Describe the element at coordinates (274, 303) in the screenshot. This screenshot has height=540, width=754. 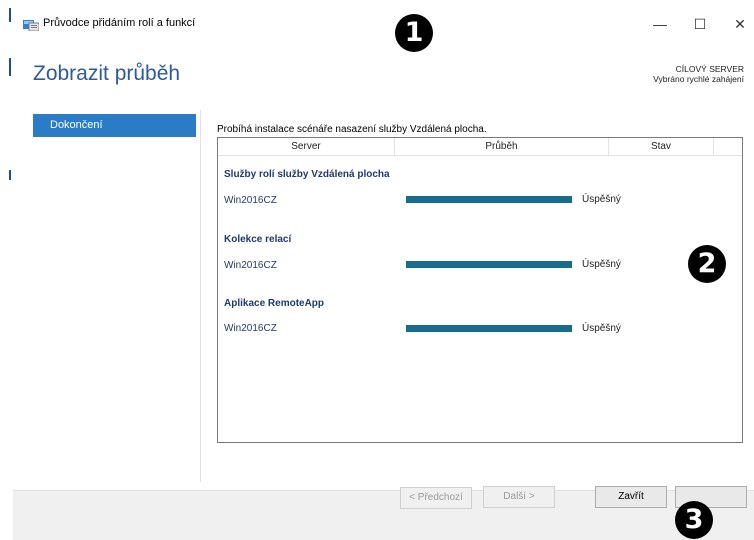
I see `group-title: Aplikace RemoteApp` at that location.